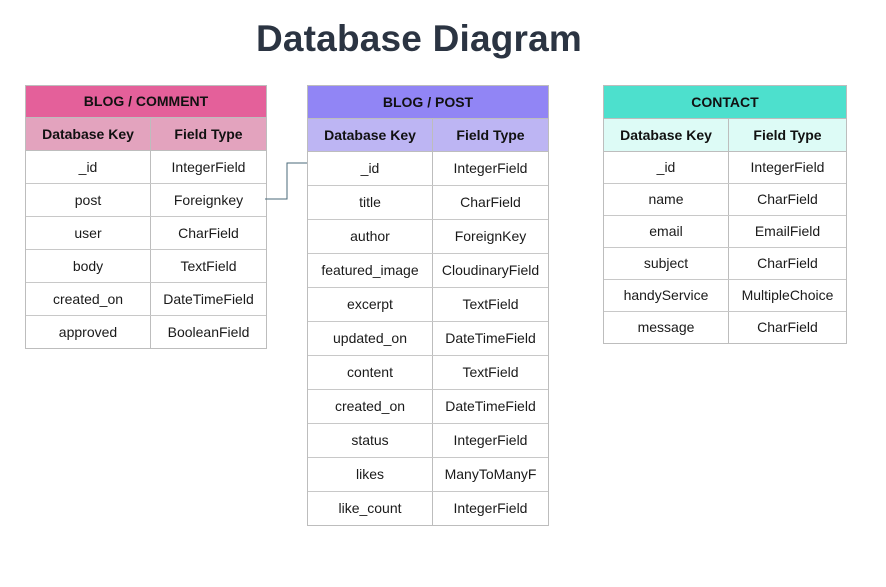  I want to click on relationship-connector, so click(286, 181).